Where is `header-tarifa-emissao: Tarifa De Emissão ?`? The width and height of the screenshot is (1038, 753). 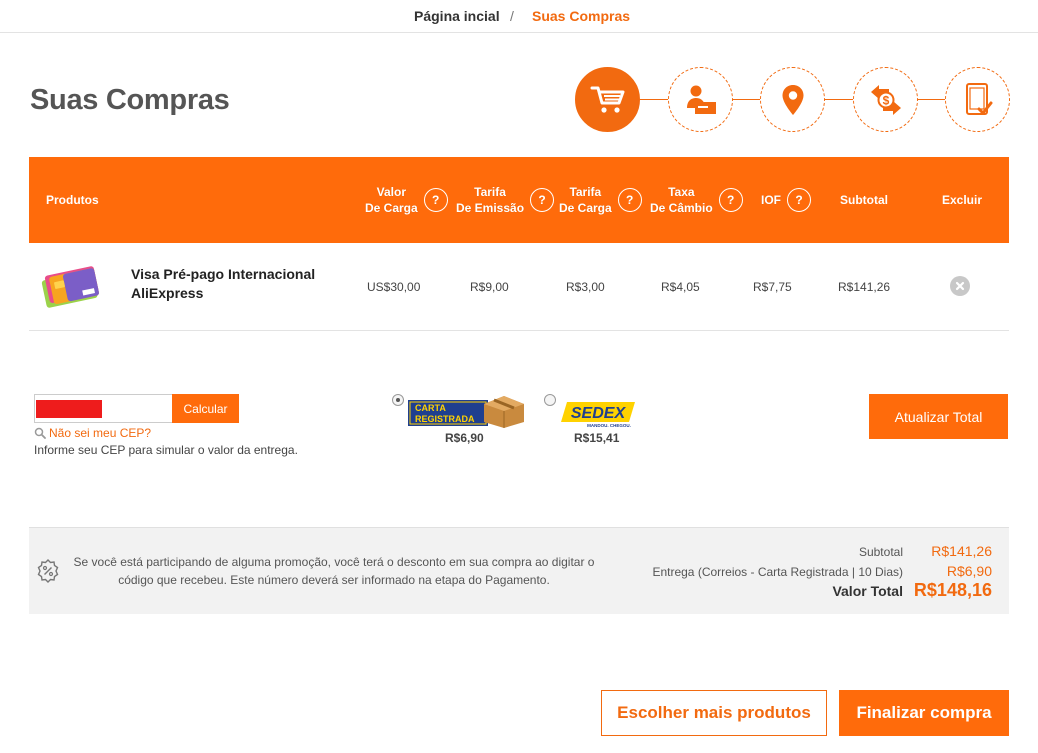
header-tarifa-emissao: Tarifa De Emissão ? is located at coordinates (505, 200).